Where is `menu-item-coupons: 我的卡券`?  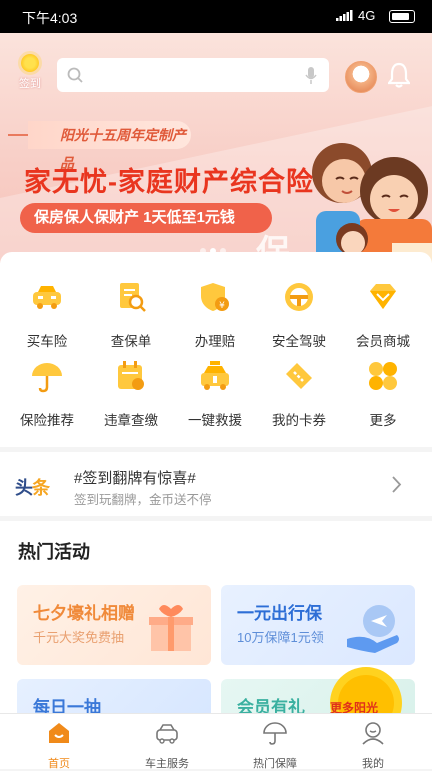 menu-item-coupons: 我的卡券 is located at coordinates (299, 394).